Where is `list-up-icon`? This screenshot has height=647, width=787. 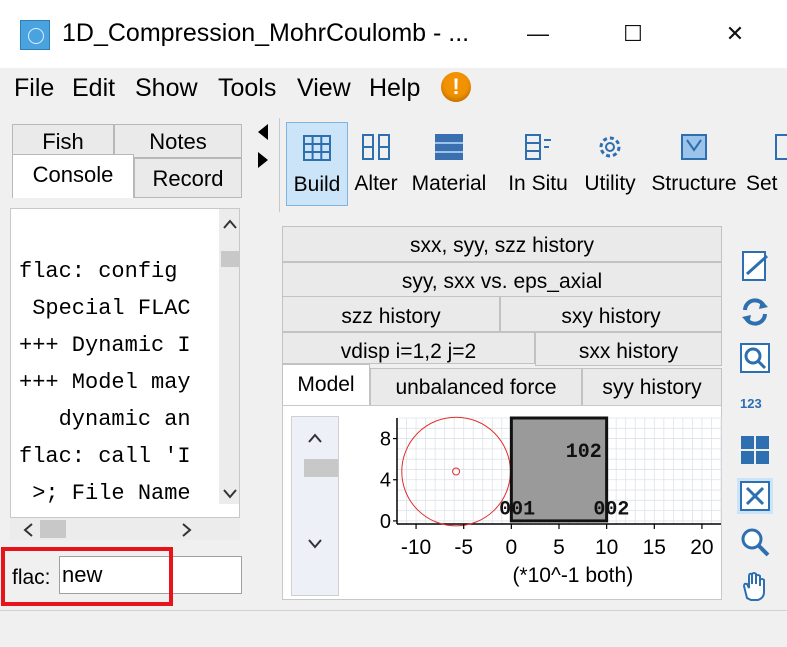 list-up-icon is located at coordinates (315, 438).